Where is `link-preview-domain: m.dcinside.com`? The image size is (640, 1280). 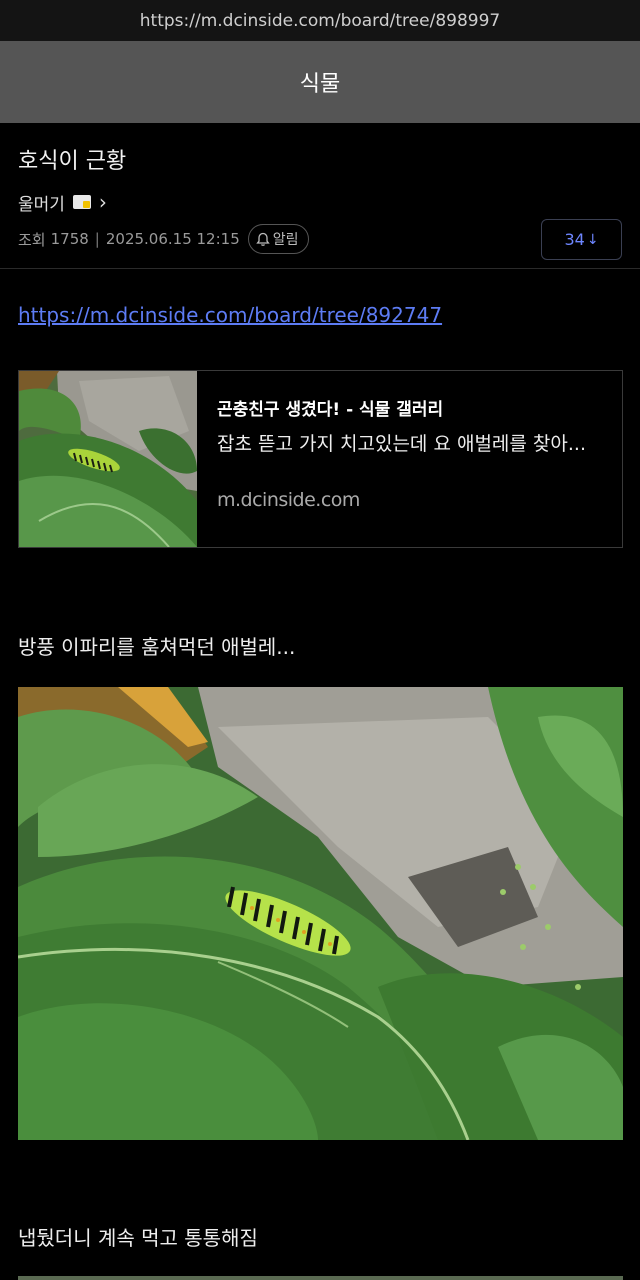
link-preview-domain: m.dcinside.com is located at coordinates (288, 500).